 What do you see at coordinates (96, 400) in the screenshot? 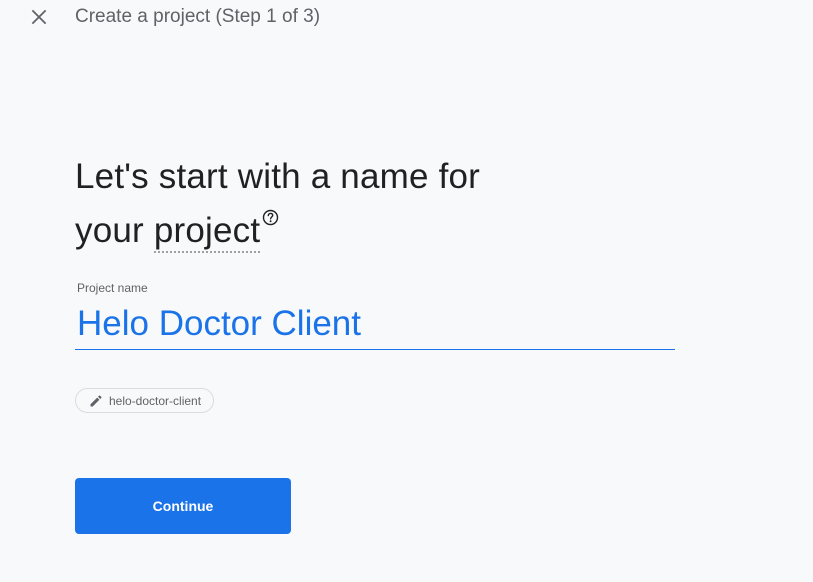
I see `pencil-icon` at bounding box center [96, 400].